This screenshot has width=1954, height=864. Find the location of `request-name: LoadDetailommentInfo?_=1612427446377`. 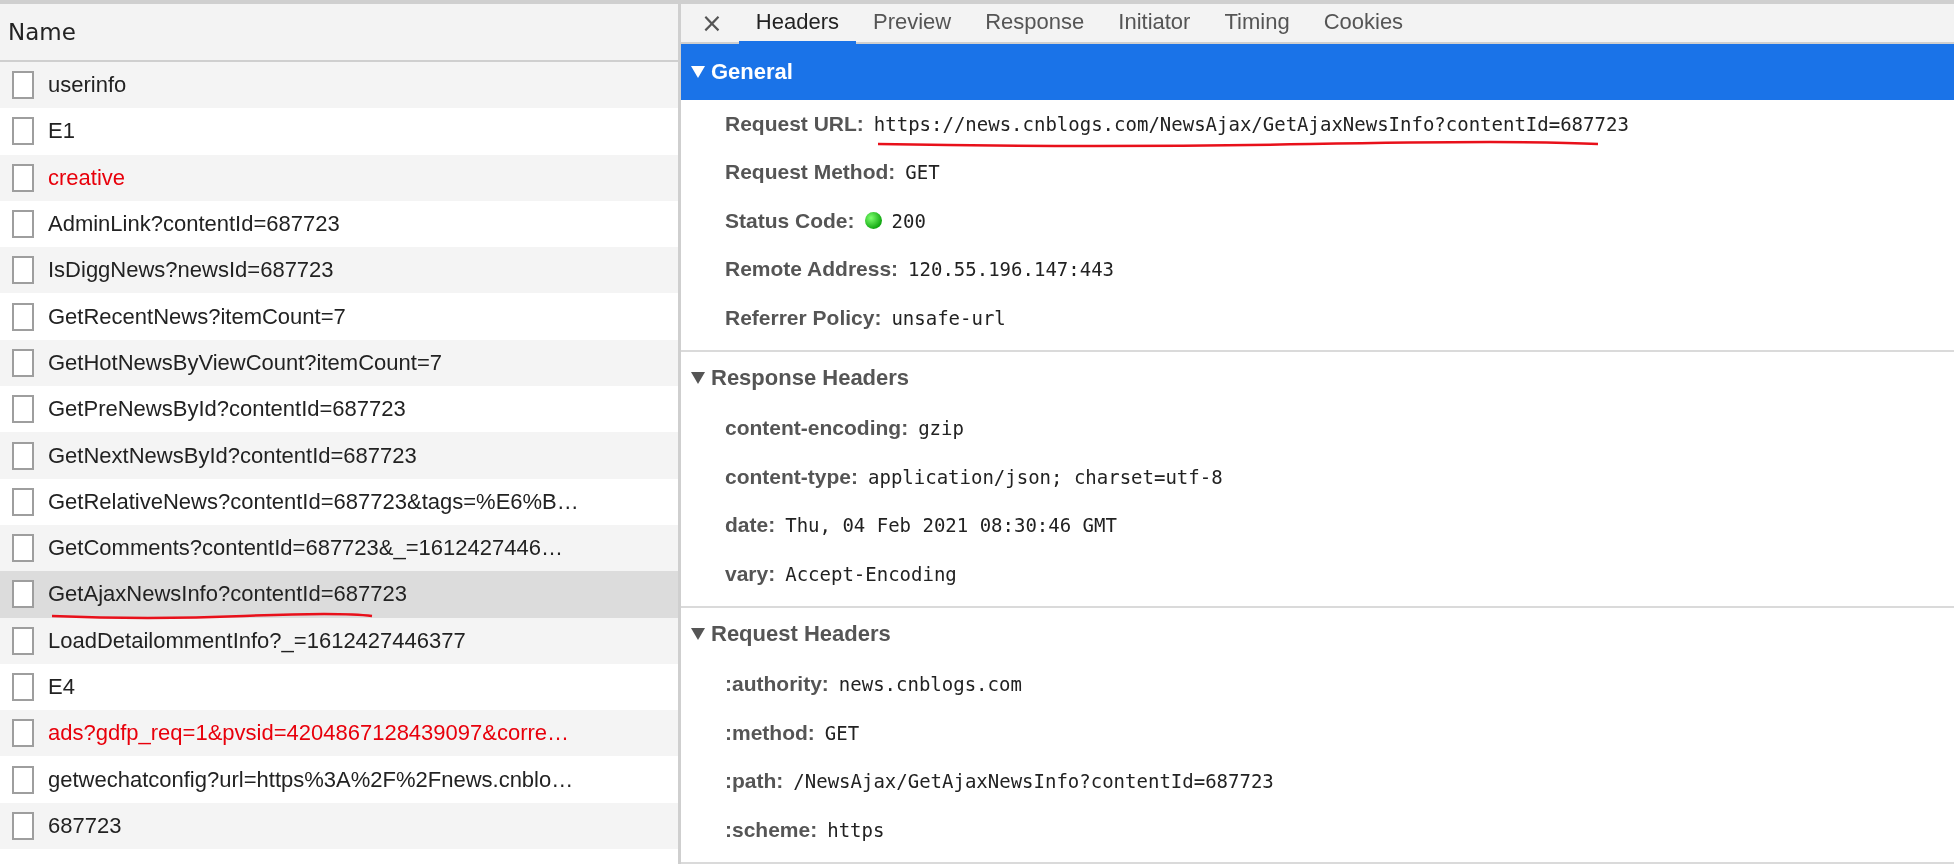

request-name: LoadDetailommentInfo?_=1612427446377 is located at coordinates (257, 640).